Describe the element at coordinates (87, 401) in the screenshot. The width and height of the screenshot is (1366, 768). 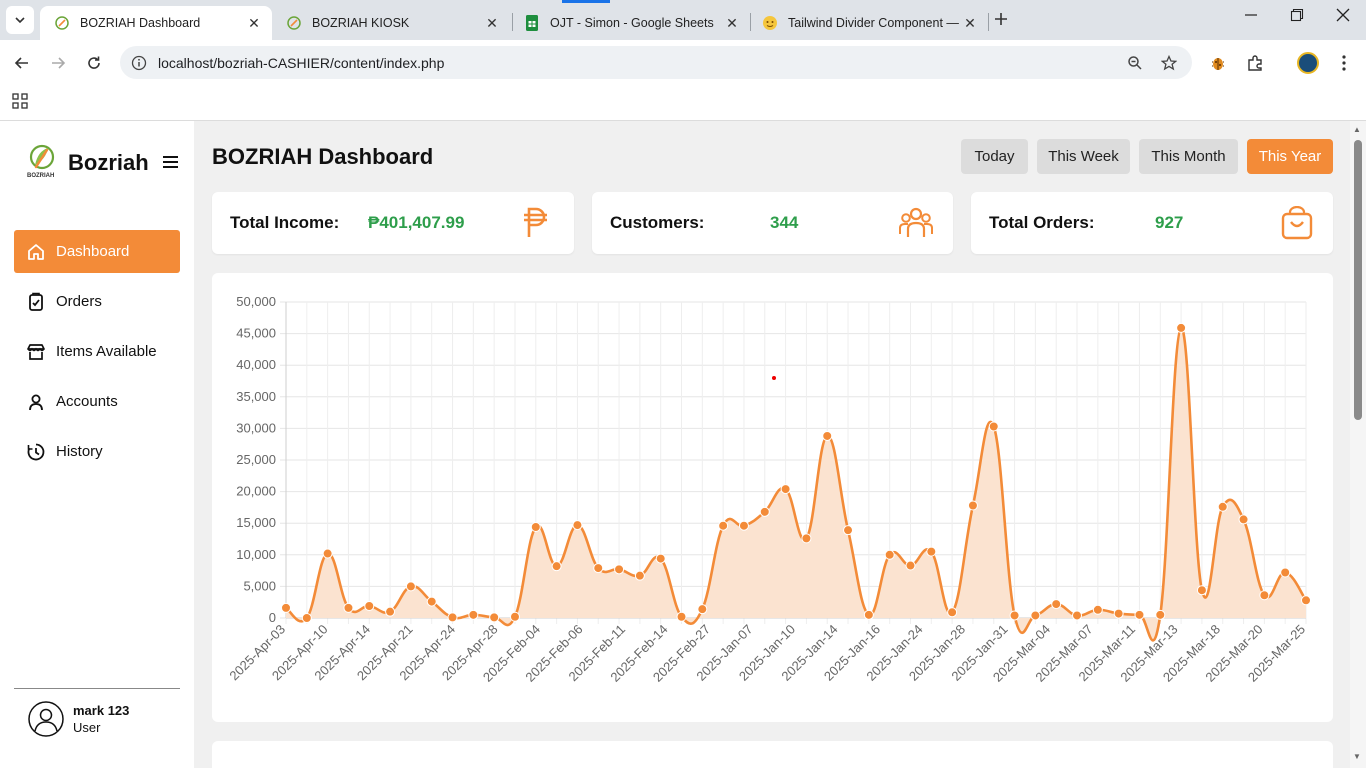
I see `sidebar-item-label: Accounts` at that location.